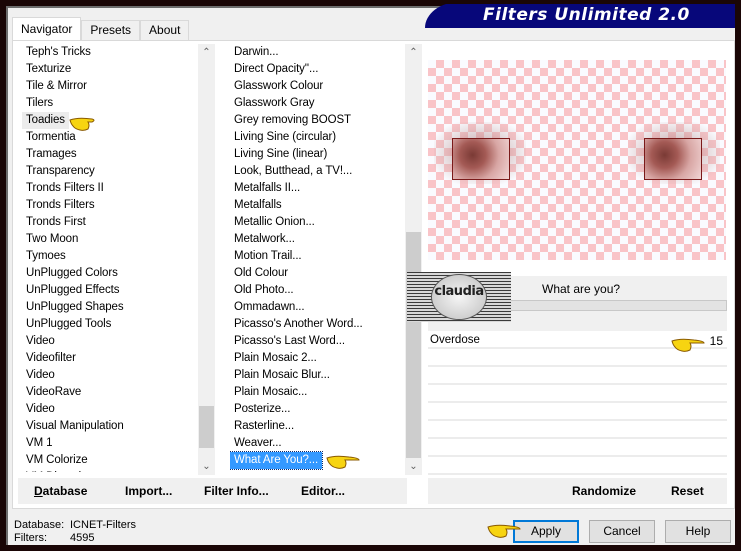 The image size is (741, 551). What do you see at coordinates (111, 30) in the screenshot?
I see `tab-presets: Presets` at bounding box center [111, 30].